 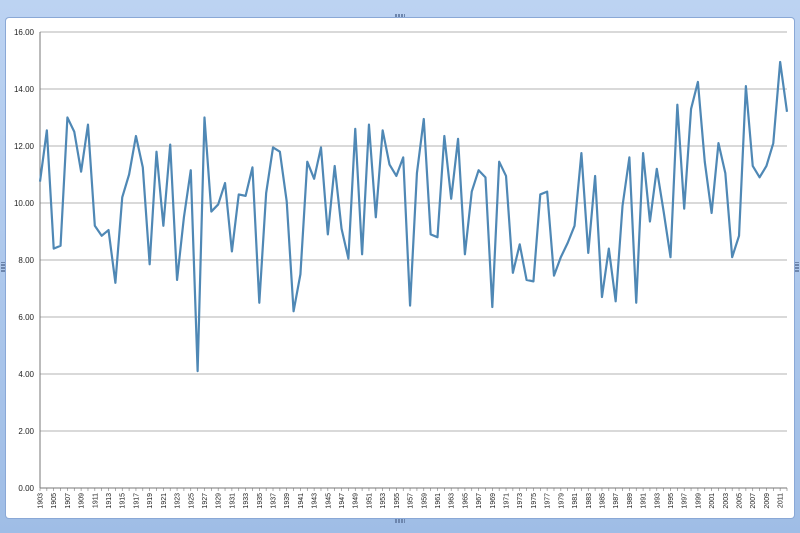 I want to click on x-tick-label: 1959, so click(x=424, y=501).